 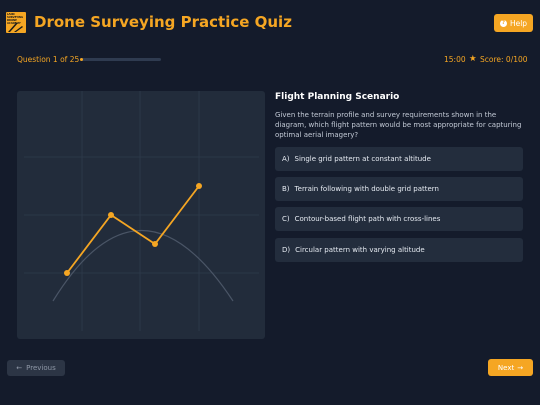 What do you see at coordinates (133, 229) in the screenshot?
I see `flight-path-line` at bounding box center [133, 229].